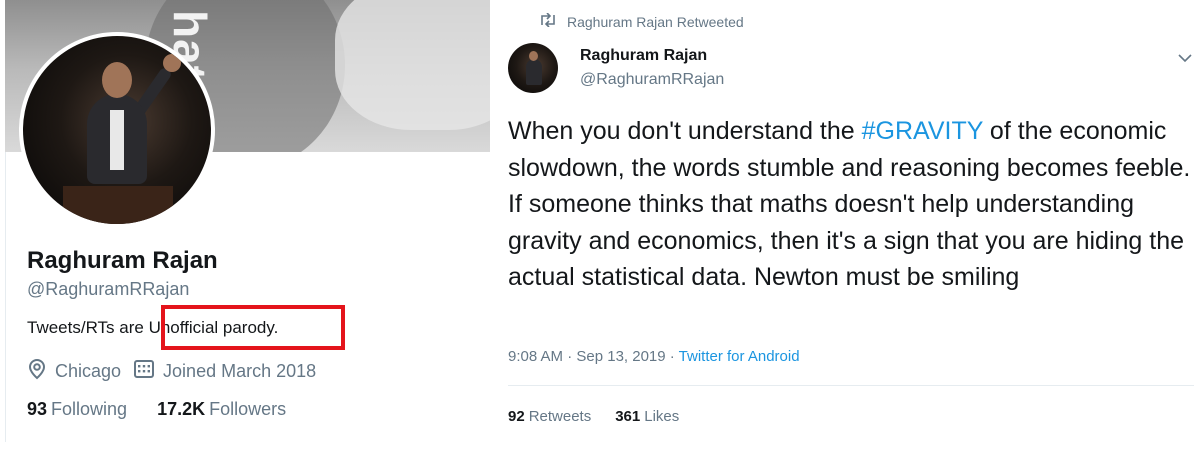 The width and height of the screenshot is (1200, 450). What do you see at coordinates (553, 21) in the screenshot?
I see `retweet-icon` at bounding box center [553, 21].